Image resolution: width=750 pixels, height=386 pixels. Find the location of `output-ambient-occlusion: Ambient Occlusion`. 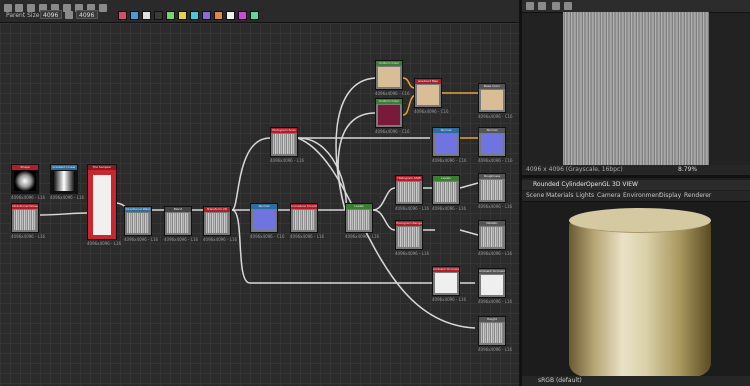

output-ambient-occlusion: Ambient Occlusion is located at coordinates (492, 283).